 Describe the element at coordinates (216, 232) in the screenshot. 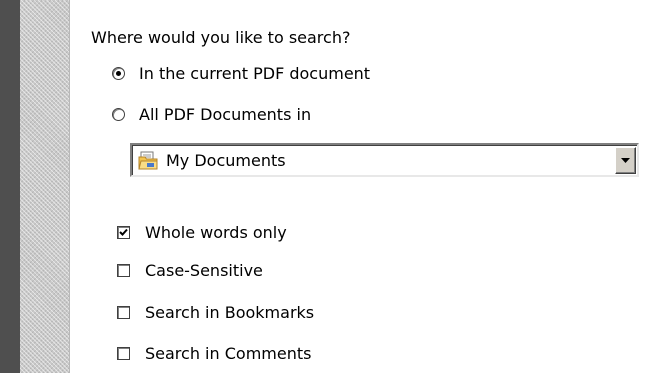

I see `checkbox-label: Whole words only` at that location.